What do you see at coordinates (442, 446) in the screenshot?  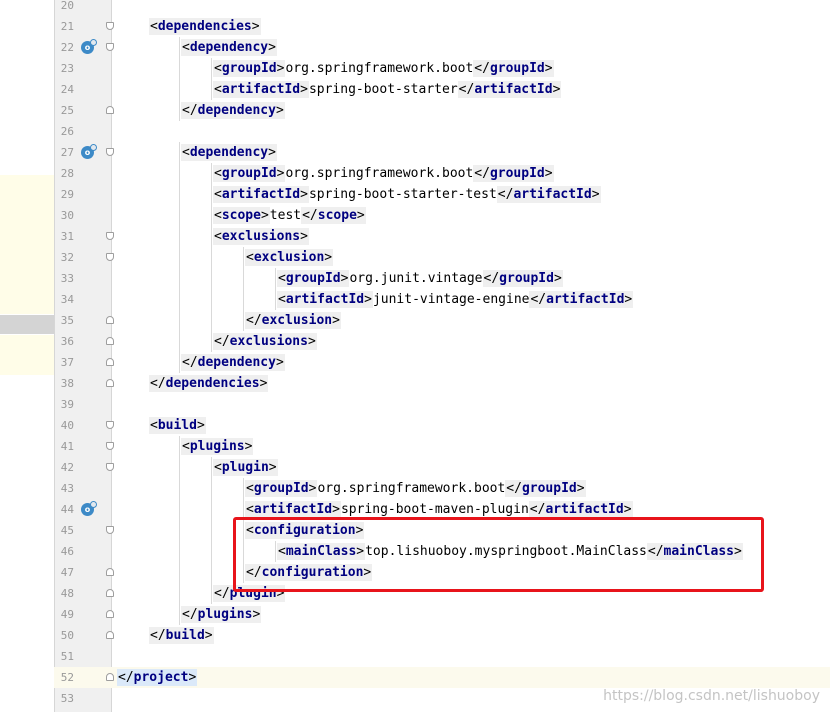 I see `code-line: 41 <plugins>` at bounding box center [442, 446].